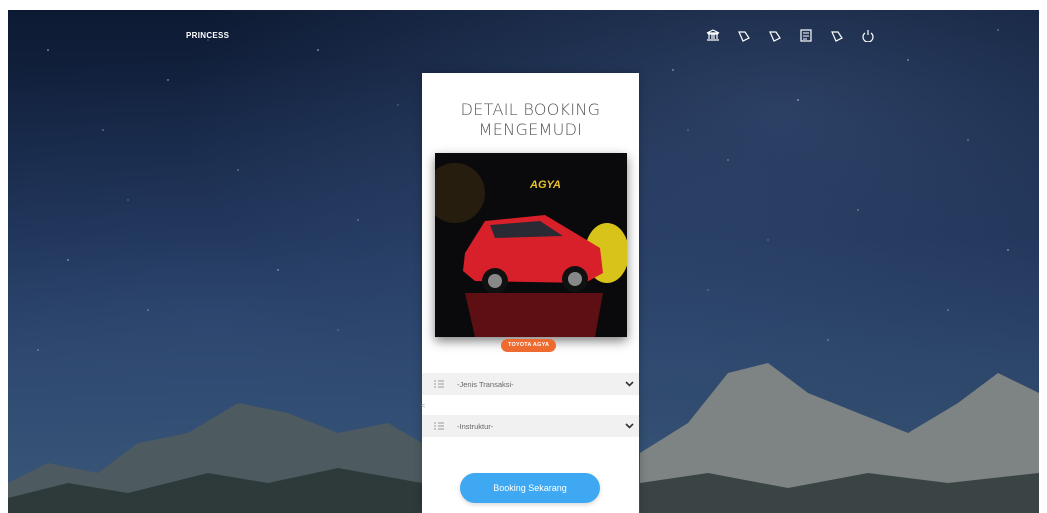 This screenshot has width=1047, height=513. What do you see at coordinates (545, 185) in the screenshot?
I see `car-model-sign: AGYA` at bounding box center [545, 185].